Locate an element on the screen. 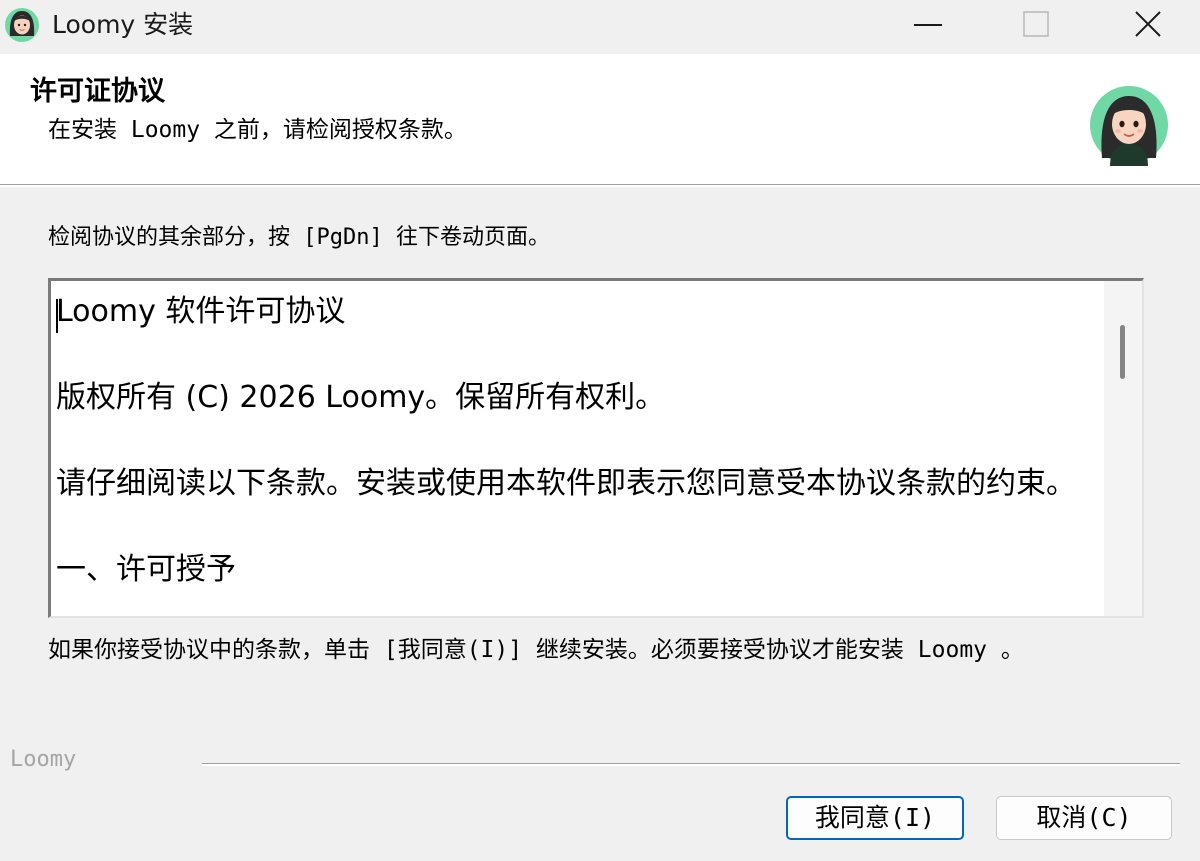 Image resolution: width=1200 pixels, height=861 pixels. scrollbar-thumb is located at coordinates (1122, 352).